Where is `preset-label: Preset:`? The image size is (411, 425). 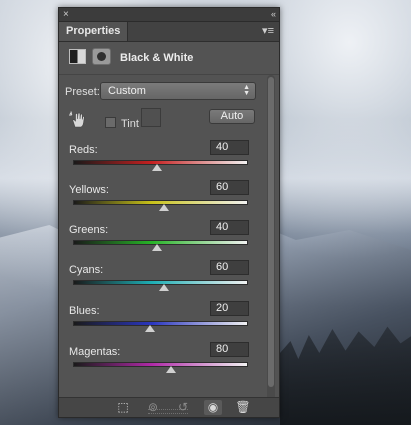 preset-label: Preset: is located at coordinates (82, 92).